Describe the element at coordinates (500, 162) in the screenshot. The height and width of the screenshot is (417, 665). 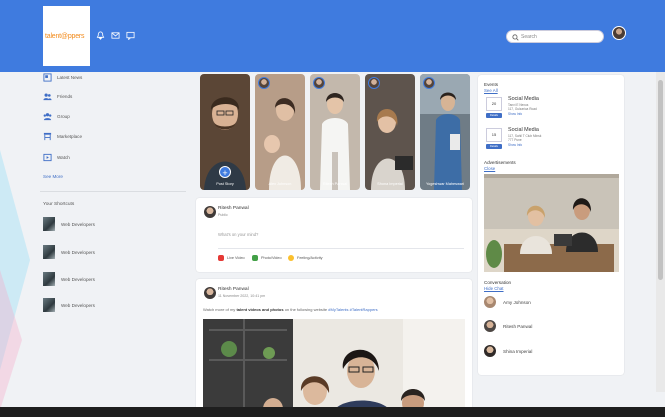
I see `advertisements-title: Advertisements` at that location.